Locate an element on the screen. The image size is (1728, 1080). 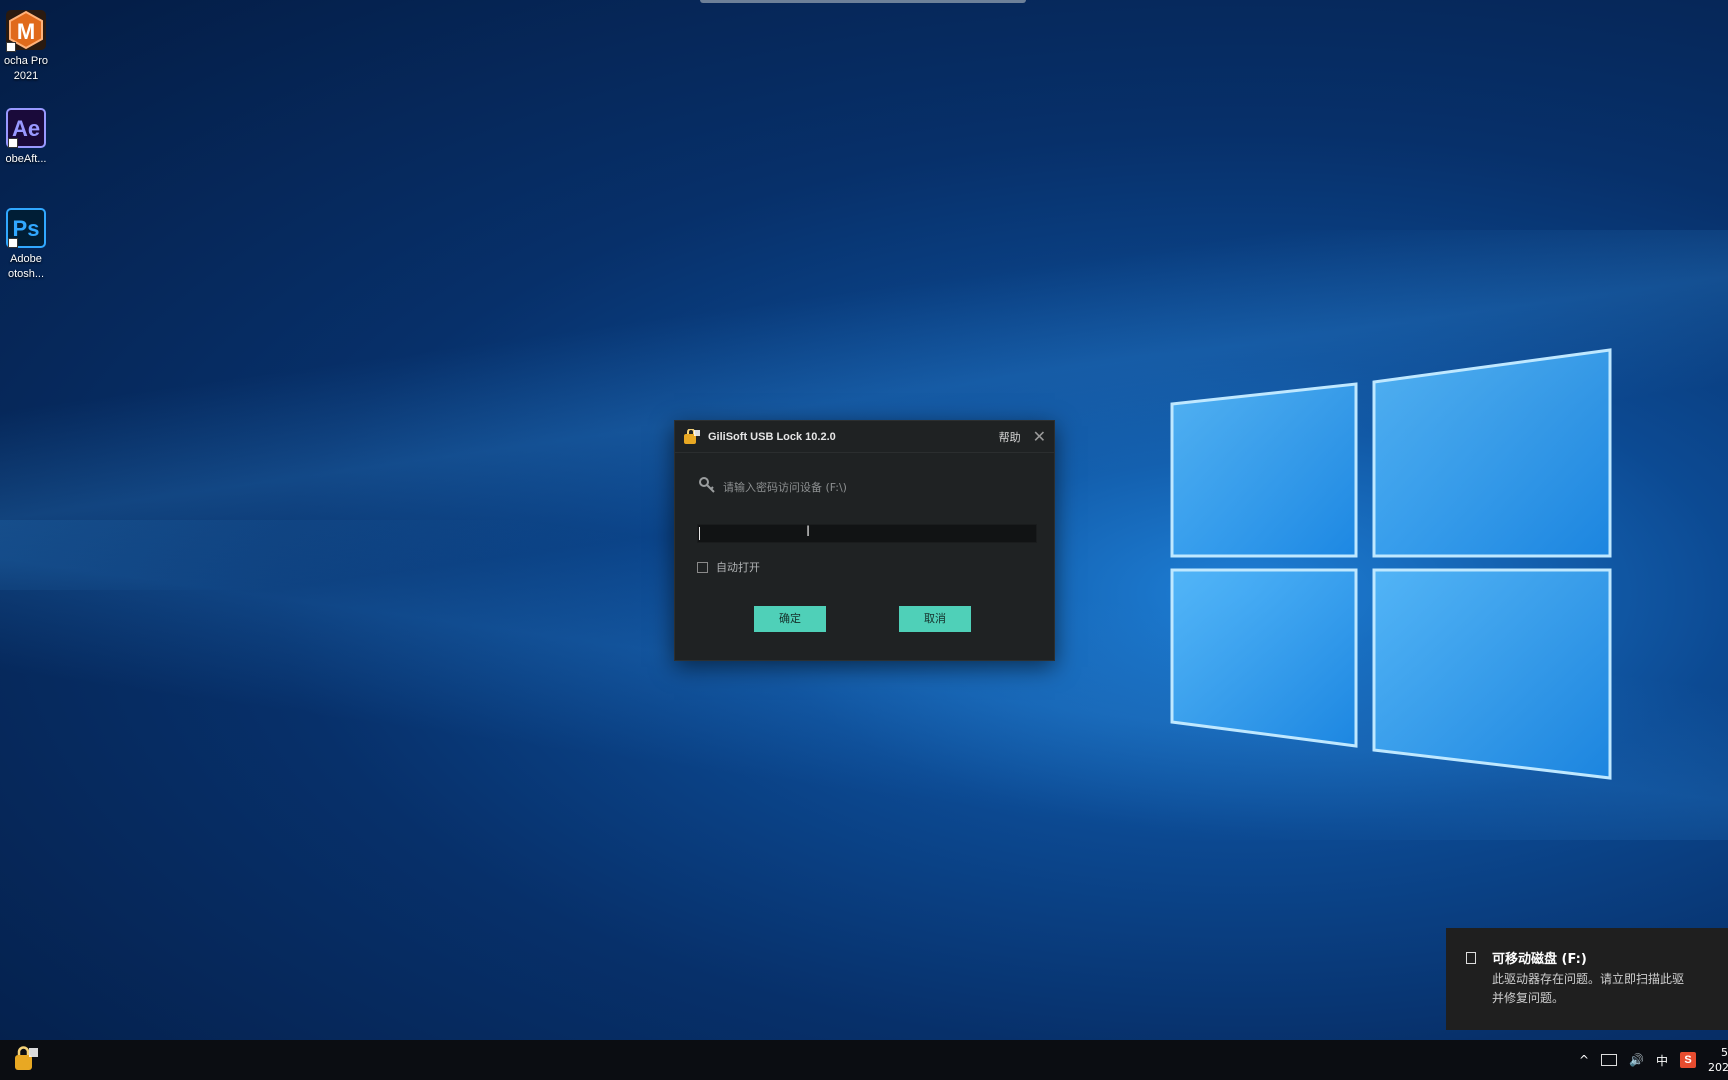
help-link: 帮助 is located at coordinates (1010, 437).